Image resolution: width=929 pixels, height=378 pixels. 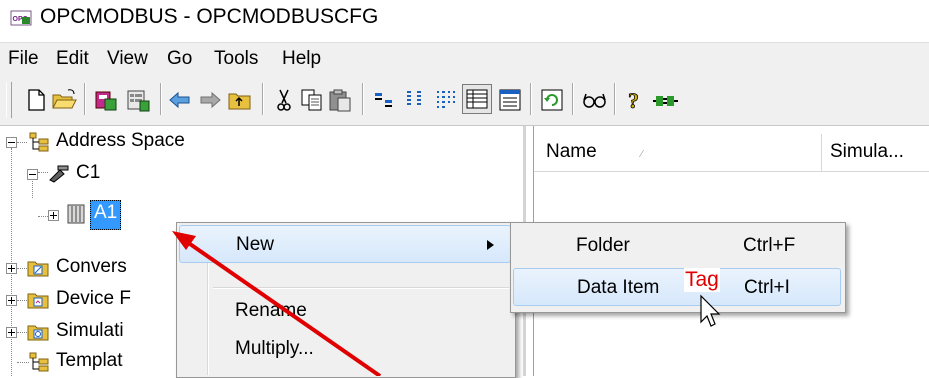 What do you see at coordinates (710, 310) in the screenshot?
I see `mouse-pointer-icon` at bounding box center [710, 310].